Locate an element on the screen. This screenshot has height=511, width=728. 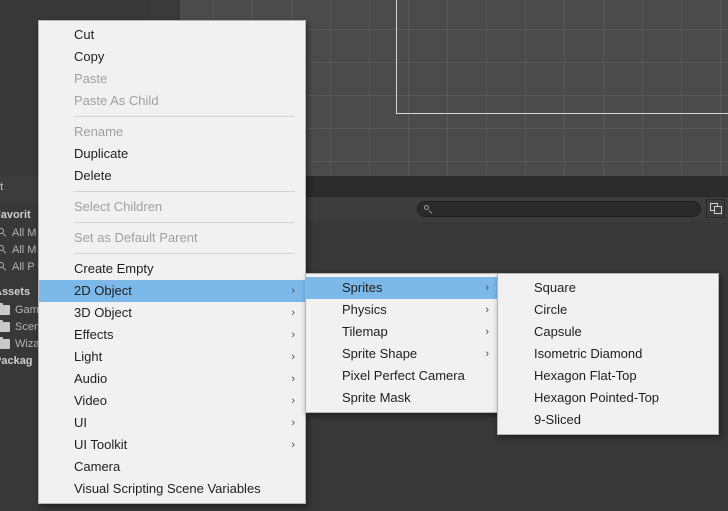
menu-item-effects: Effects › is located at coordinates (172, 335).